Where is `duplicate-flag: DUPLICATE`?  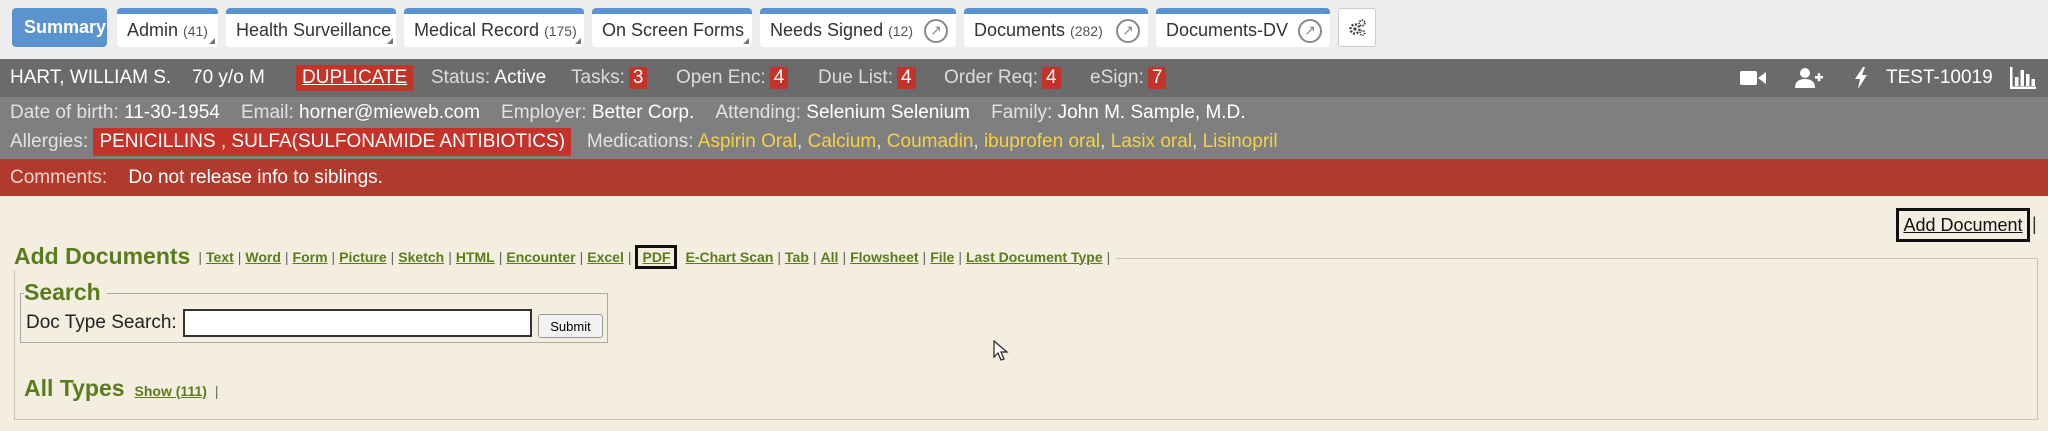 duplicate-flag: DUPLICATE is located at coordinates (355, 78).